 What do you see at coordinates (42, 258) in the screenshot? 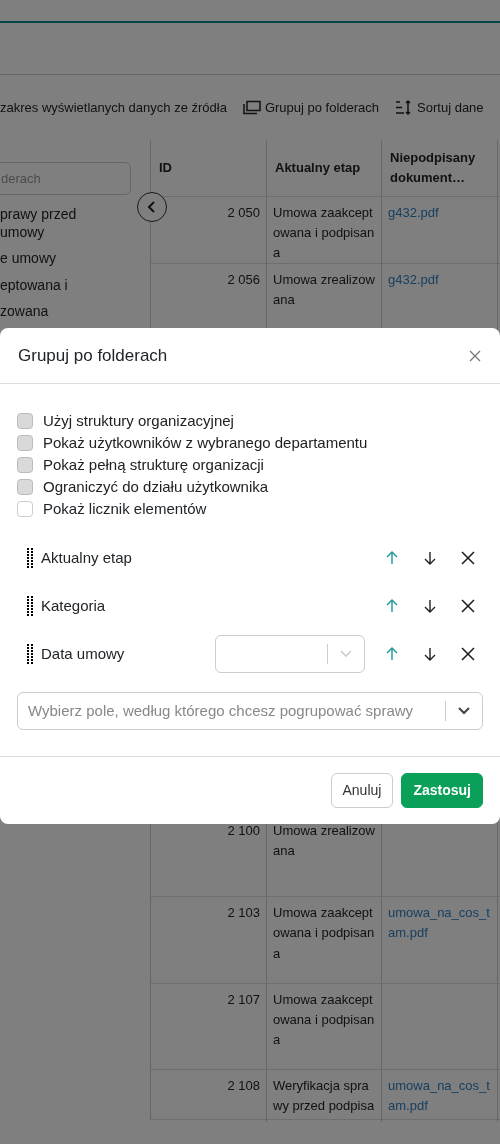
I see `folder-item: e umowy` at bounding box center [42, 258].